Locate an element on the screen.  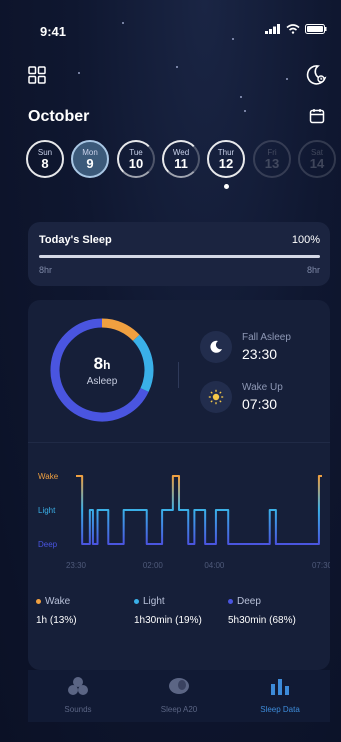
legend-label: Light is located at coordinates (154, 601).